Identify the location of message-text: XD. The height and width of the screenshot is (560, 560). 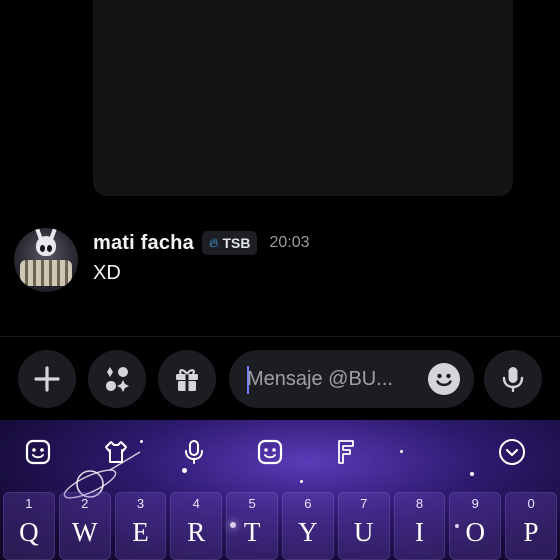
(107, 273).